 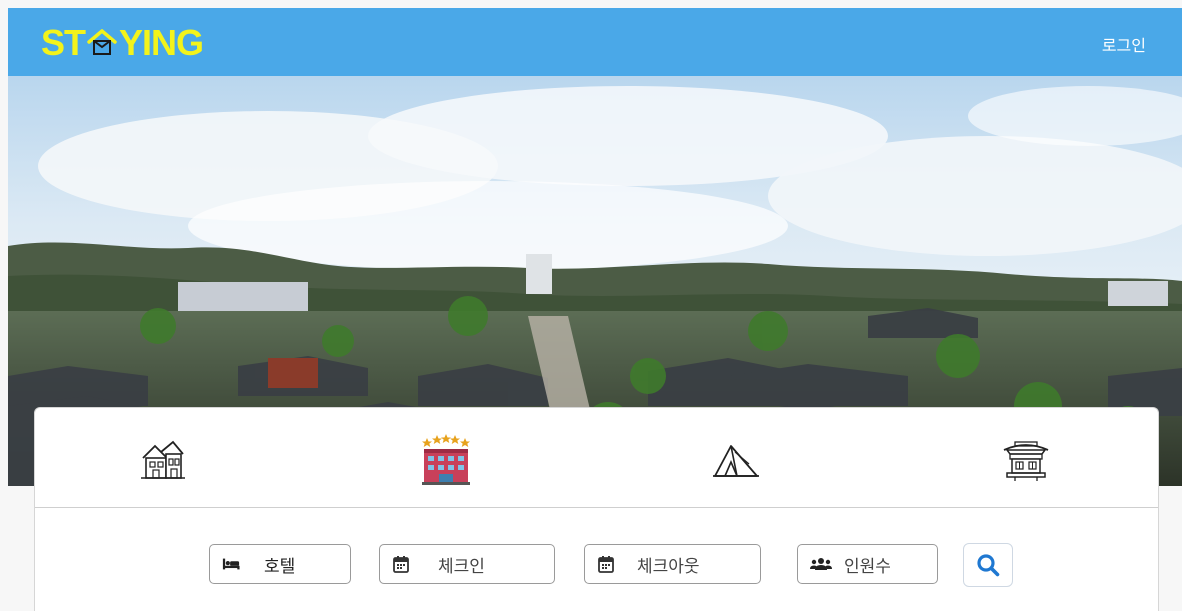 I want to click on logo: ST YING, so click(x=122, y=42).